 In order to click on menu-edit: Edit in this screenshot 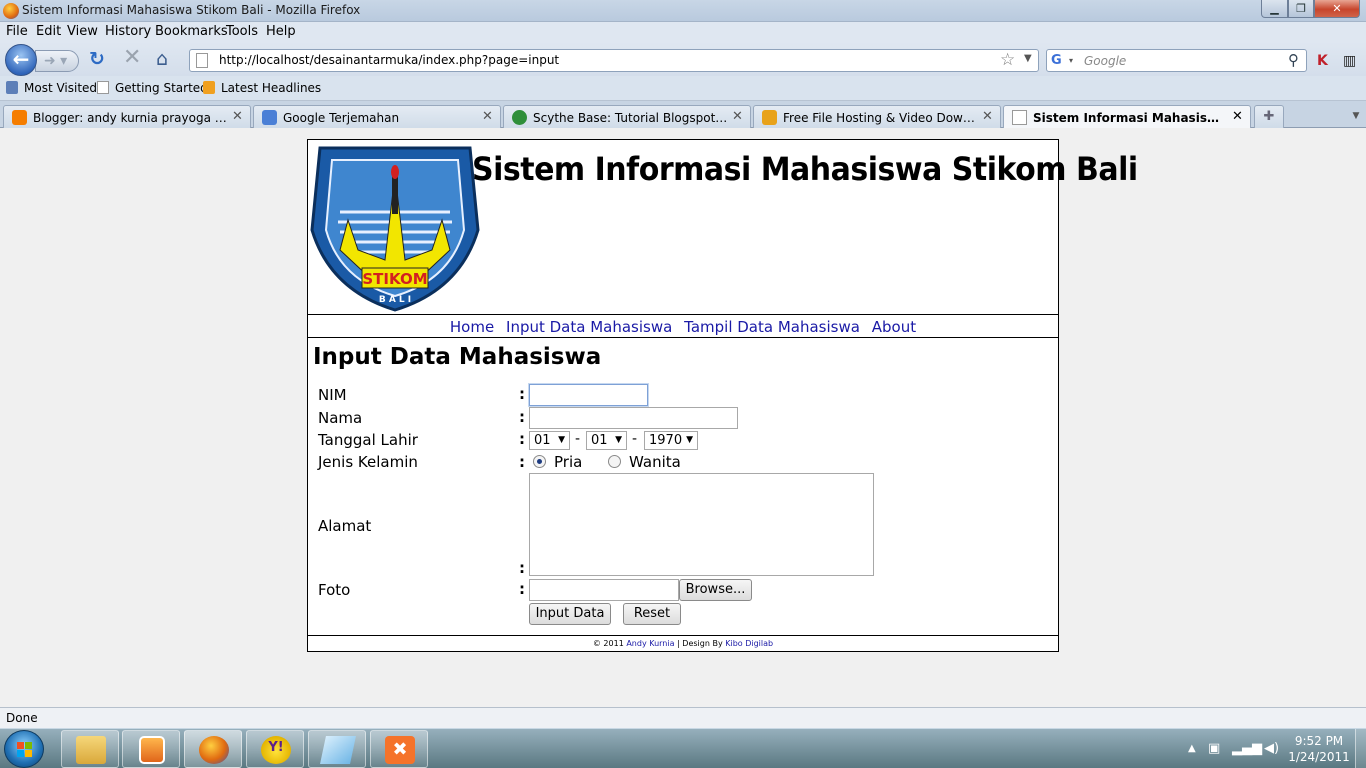, I will do `click(48, 31)`.